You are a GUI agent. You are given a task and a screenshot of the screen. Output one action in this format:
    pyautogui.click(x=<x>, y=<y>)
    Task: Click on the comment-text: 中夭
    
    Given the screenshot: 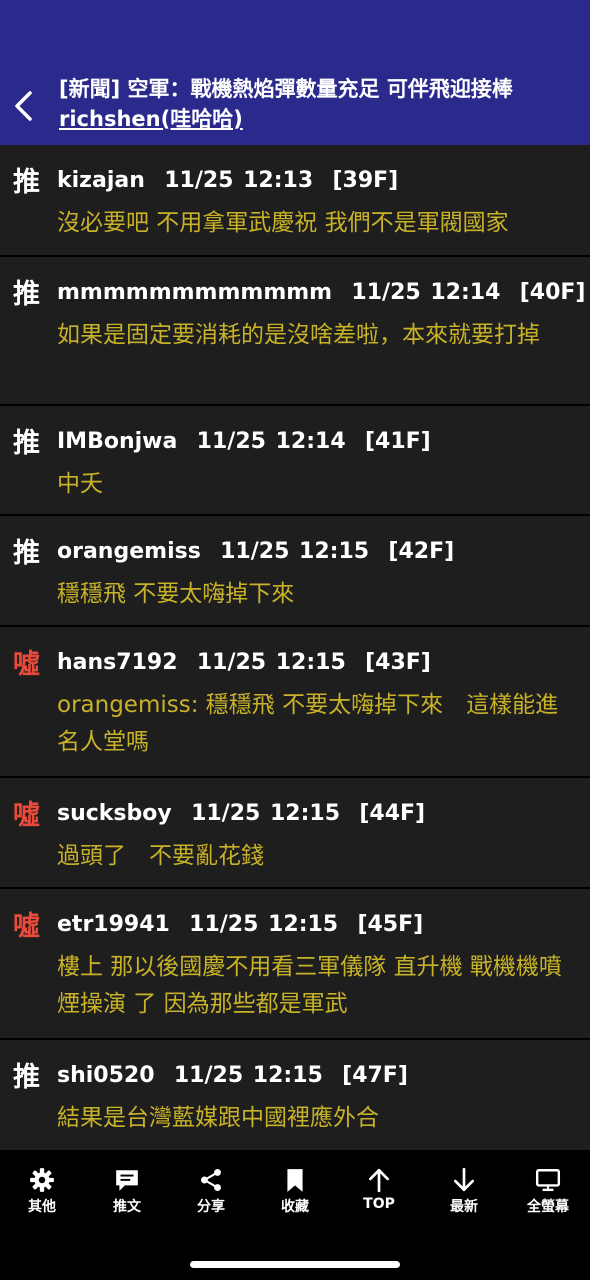 What is the action you would take?
    pyautogui.click(x=80, y=484)
    